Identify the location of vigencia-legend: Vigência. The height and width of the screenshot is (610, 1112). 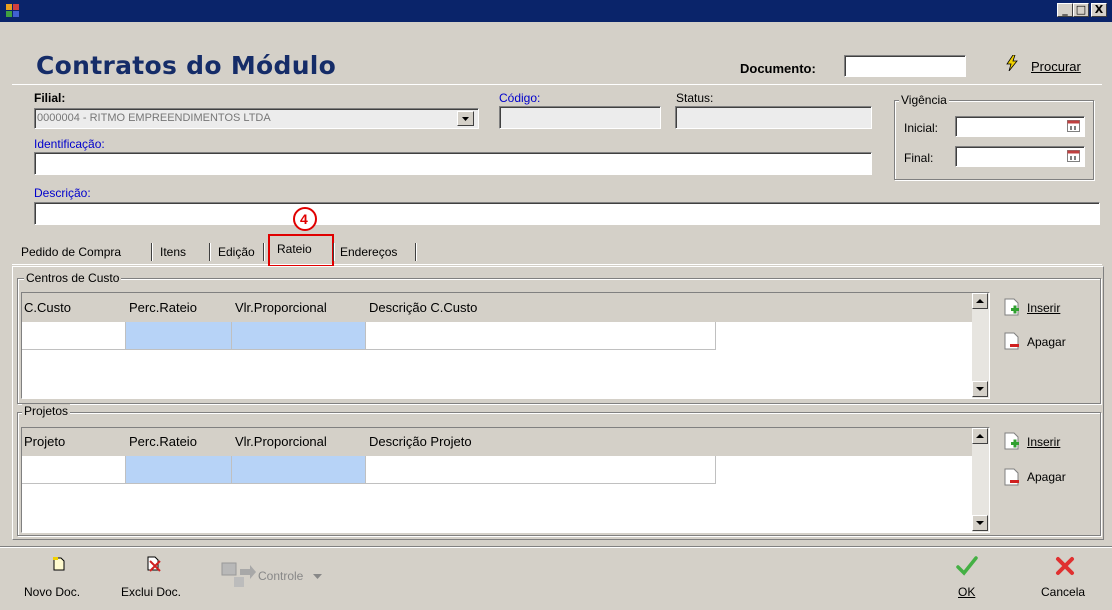
(924, 100).